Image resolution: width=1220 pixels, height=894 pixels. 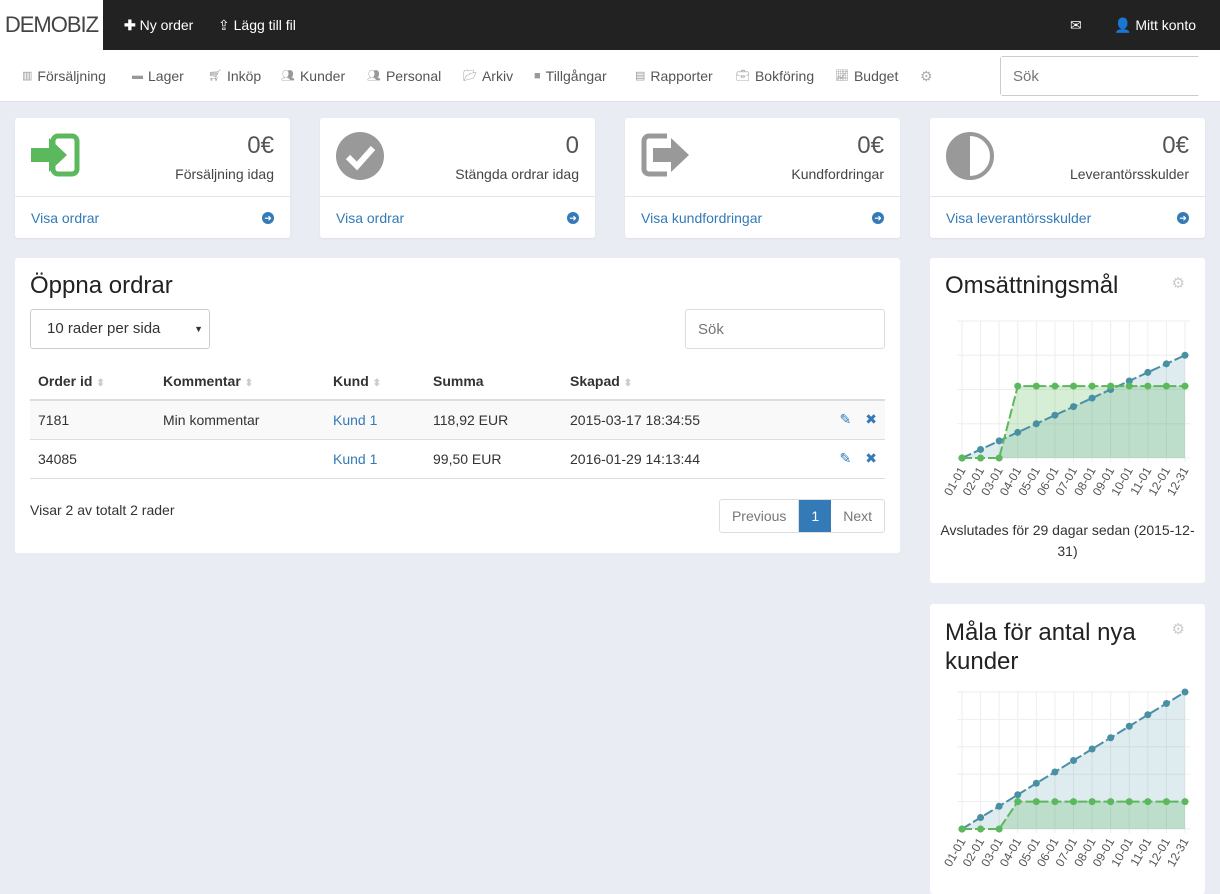 I want to click on nav-item-2: 🛒︎ Inköp, so click(x=234, y=76).